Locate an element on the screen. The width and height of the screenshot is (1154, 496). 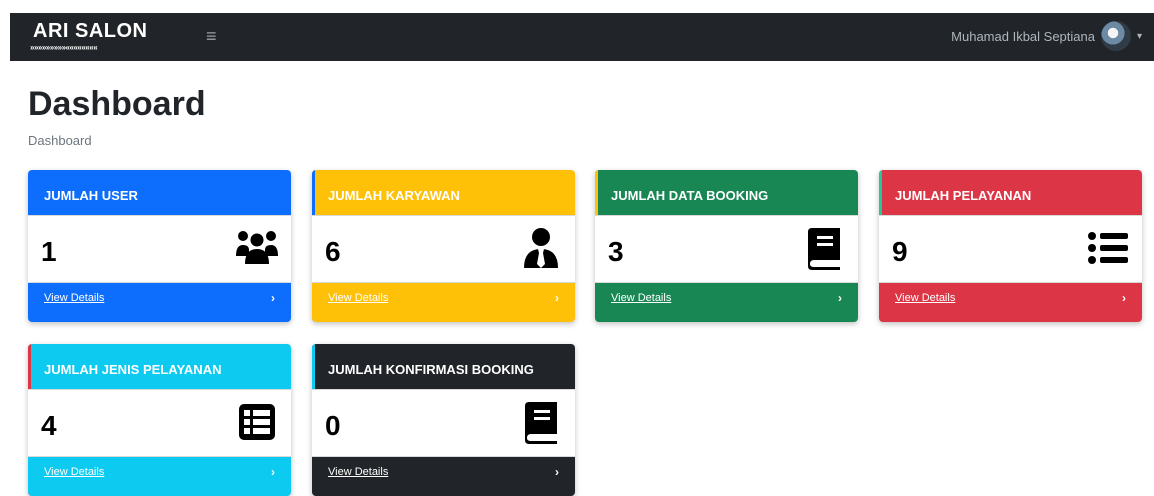
chevron-down-icon: ▾ is located at coordinates (1139, 36).